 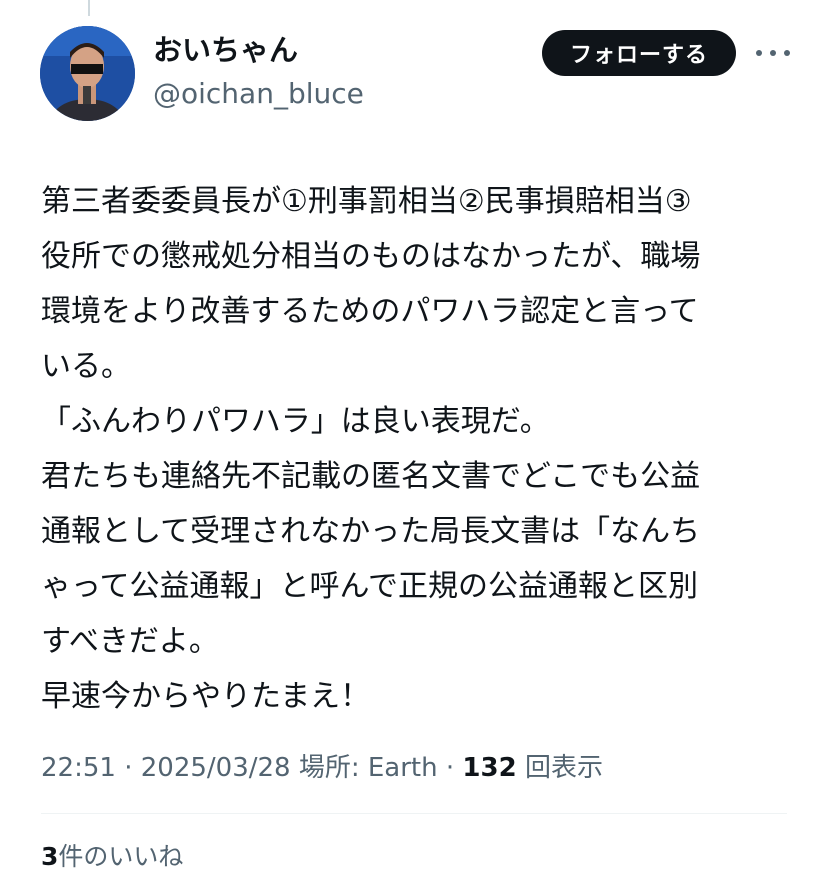 I want to click on tweet-metadata: 22:51 · 2025/03/28 場所: Earth · 132 回表示, so click(x=322, y=768).